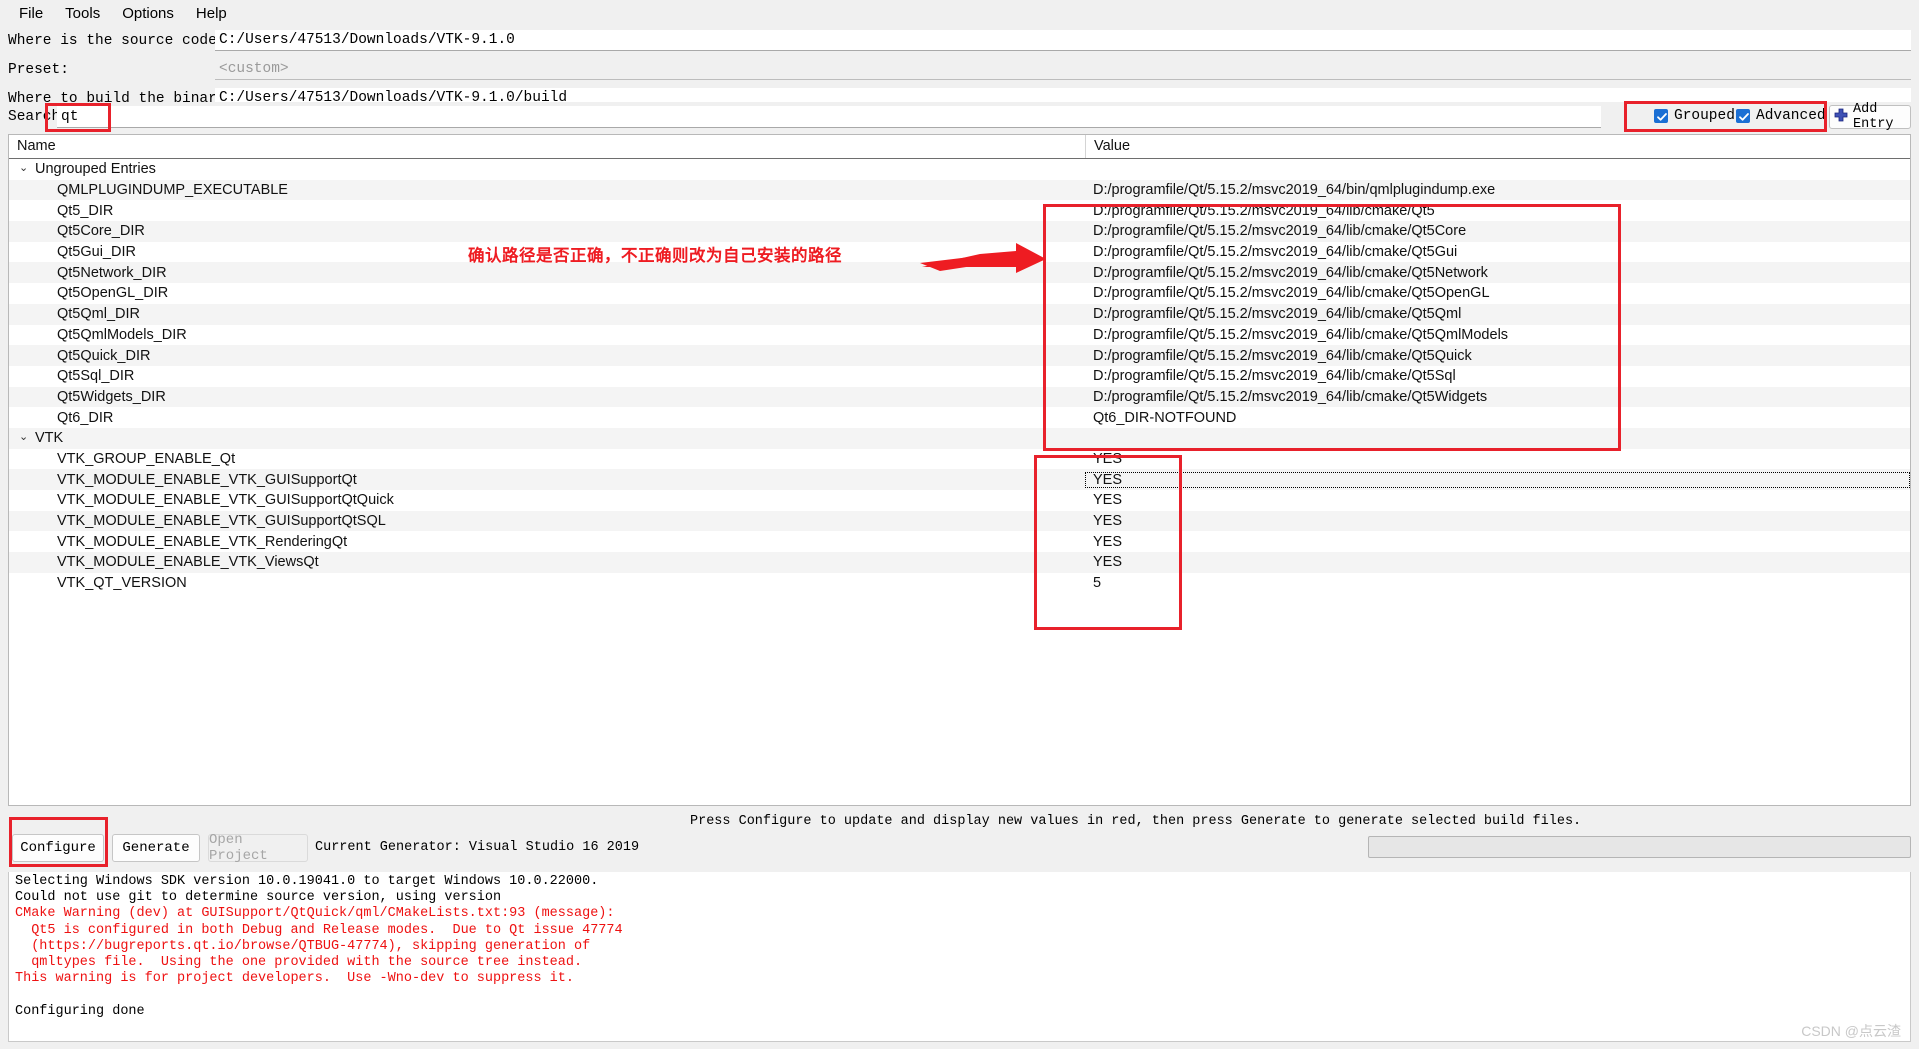 Image resolution: width=1919 pixels, height=1049 pixels. Describe the element at coordinates (547, 438) in the screenshot. I see `group-name-cell: ⌄ VTK` at that location.